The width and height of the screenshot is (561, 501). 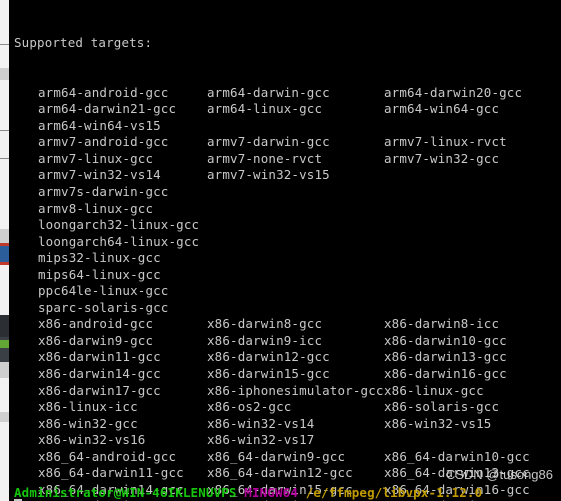 I want to click on target-row: armv8-linux-gcc, so click(x=287, y=209).